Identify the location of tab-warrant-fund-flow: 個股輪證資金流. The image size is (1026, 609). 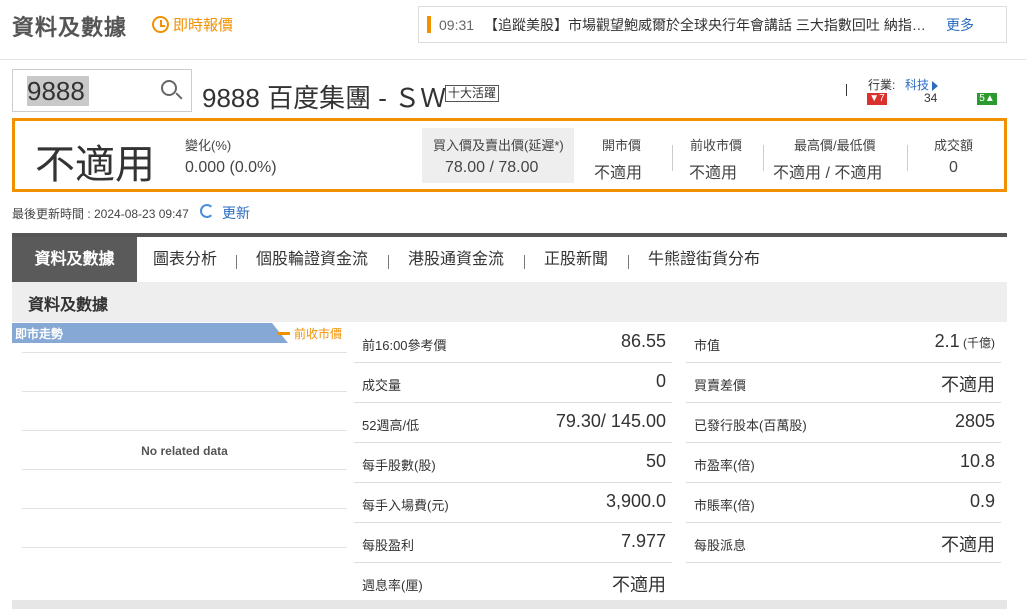
(312, 259).